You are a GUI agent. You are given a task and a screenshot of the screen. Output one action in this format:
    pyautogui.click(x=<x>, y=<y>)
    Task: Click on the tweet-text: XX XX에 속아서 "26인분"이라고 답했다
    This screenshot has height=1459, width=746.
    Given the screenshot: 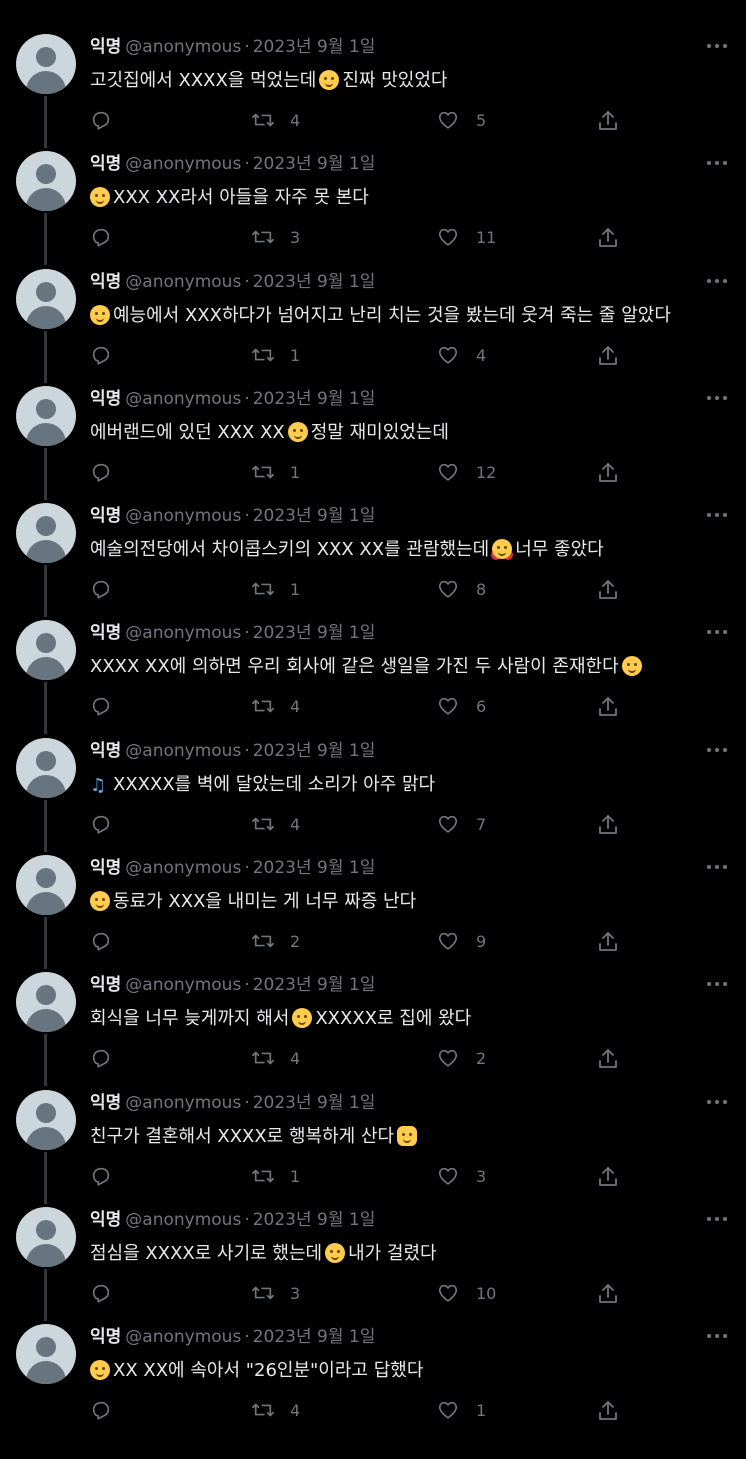 What is the action you would take?
    pyautogui.click(x=256, y=1371)
    